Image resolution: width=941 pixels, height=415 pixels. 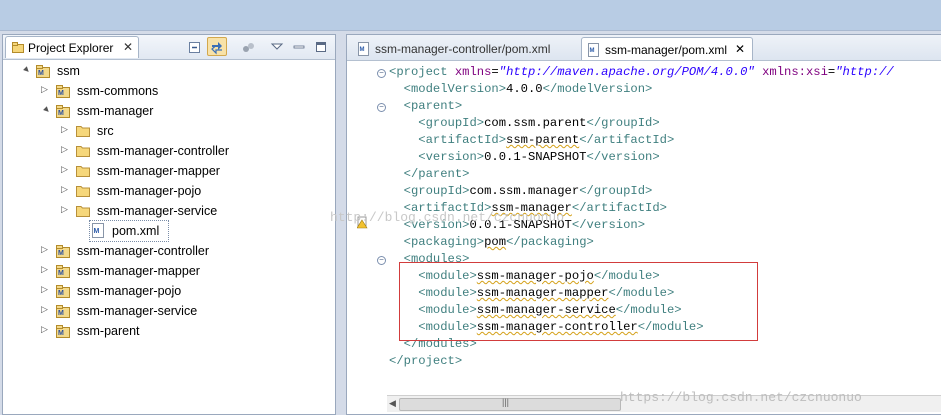 I want to click on tab-controller-pom: M ssm-manager-controller/pom.xml, so click(x=467, y=48).